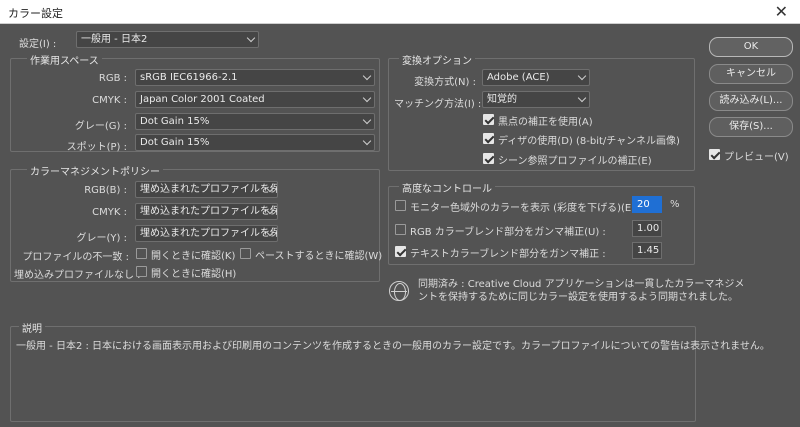  What do you see at coordinates (209, 189) in the screenshot?
I see `policy-rgb-value: 埋め込まれたプロファイルを保持` at bounding box center [209, 189].